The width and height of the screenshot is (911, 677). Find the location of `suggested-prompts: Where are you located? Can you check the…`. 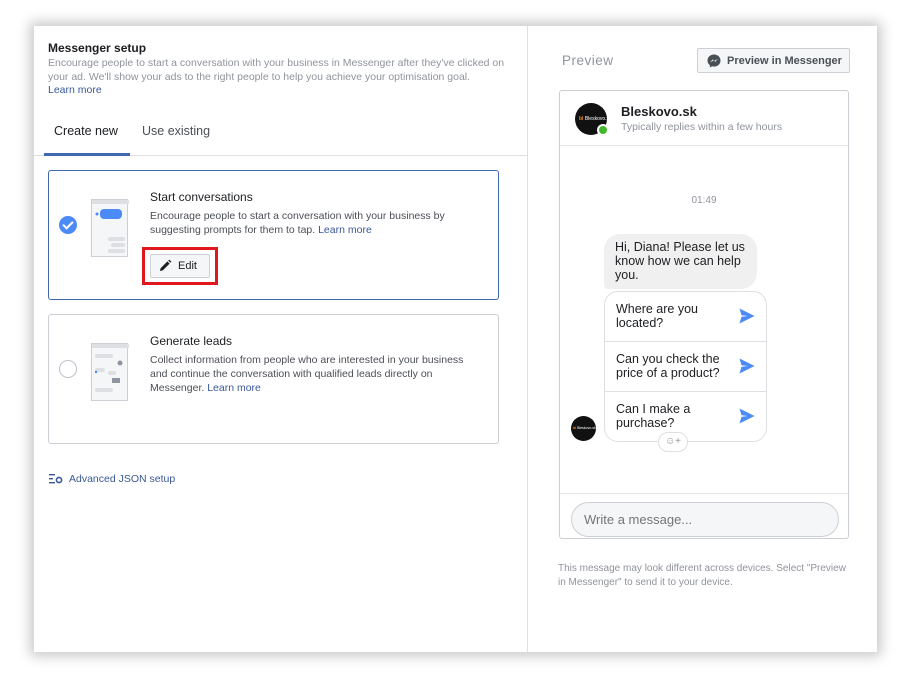

suggested-prompts: Where are you located? Can you check the… is located at coordinates (685, 366).